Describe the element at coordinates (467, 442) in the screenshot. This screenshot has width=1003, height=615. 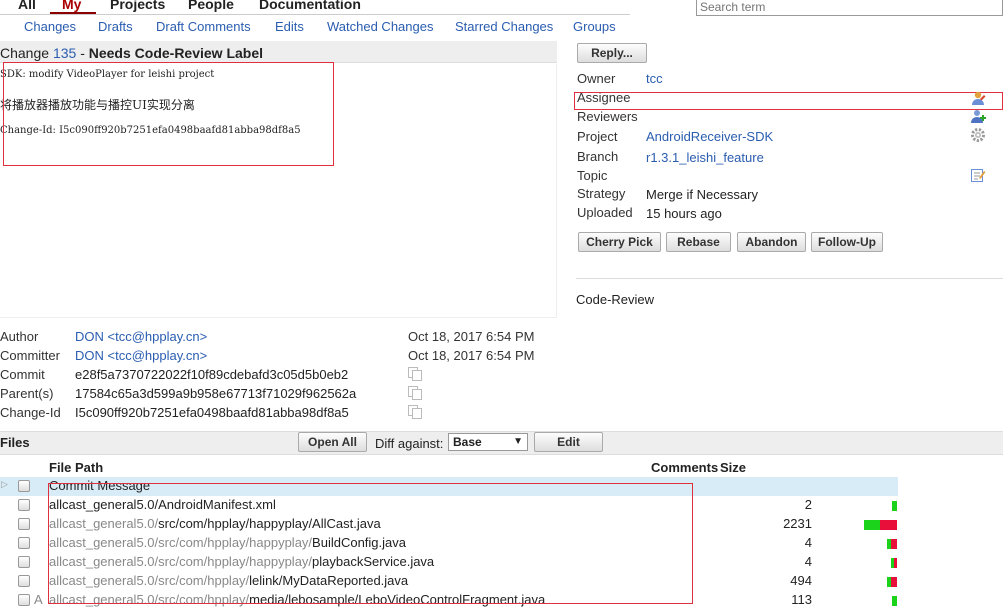
I see `diff-base-value: Base` at that location.